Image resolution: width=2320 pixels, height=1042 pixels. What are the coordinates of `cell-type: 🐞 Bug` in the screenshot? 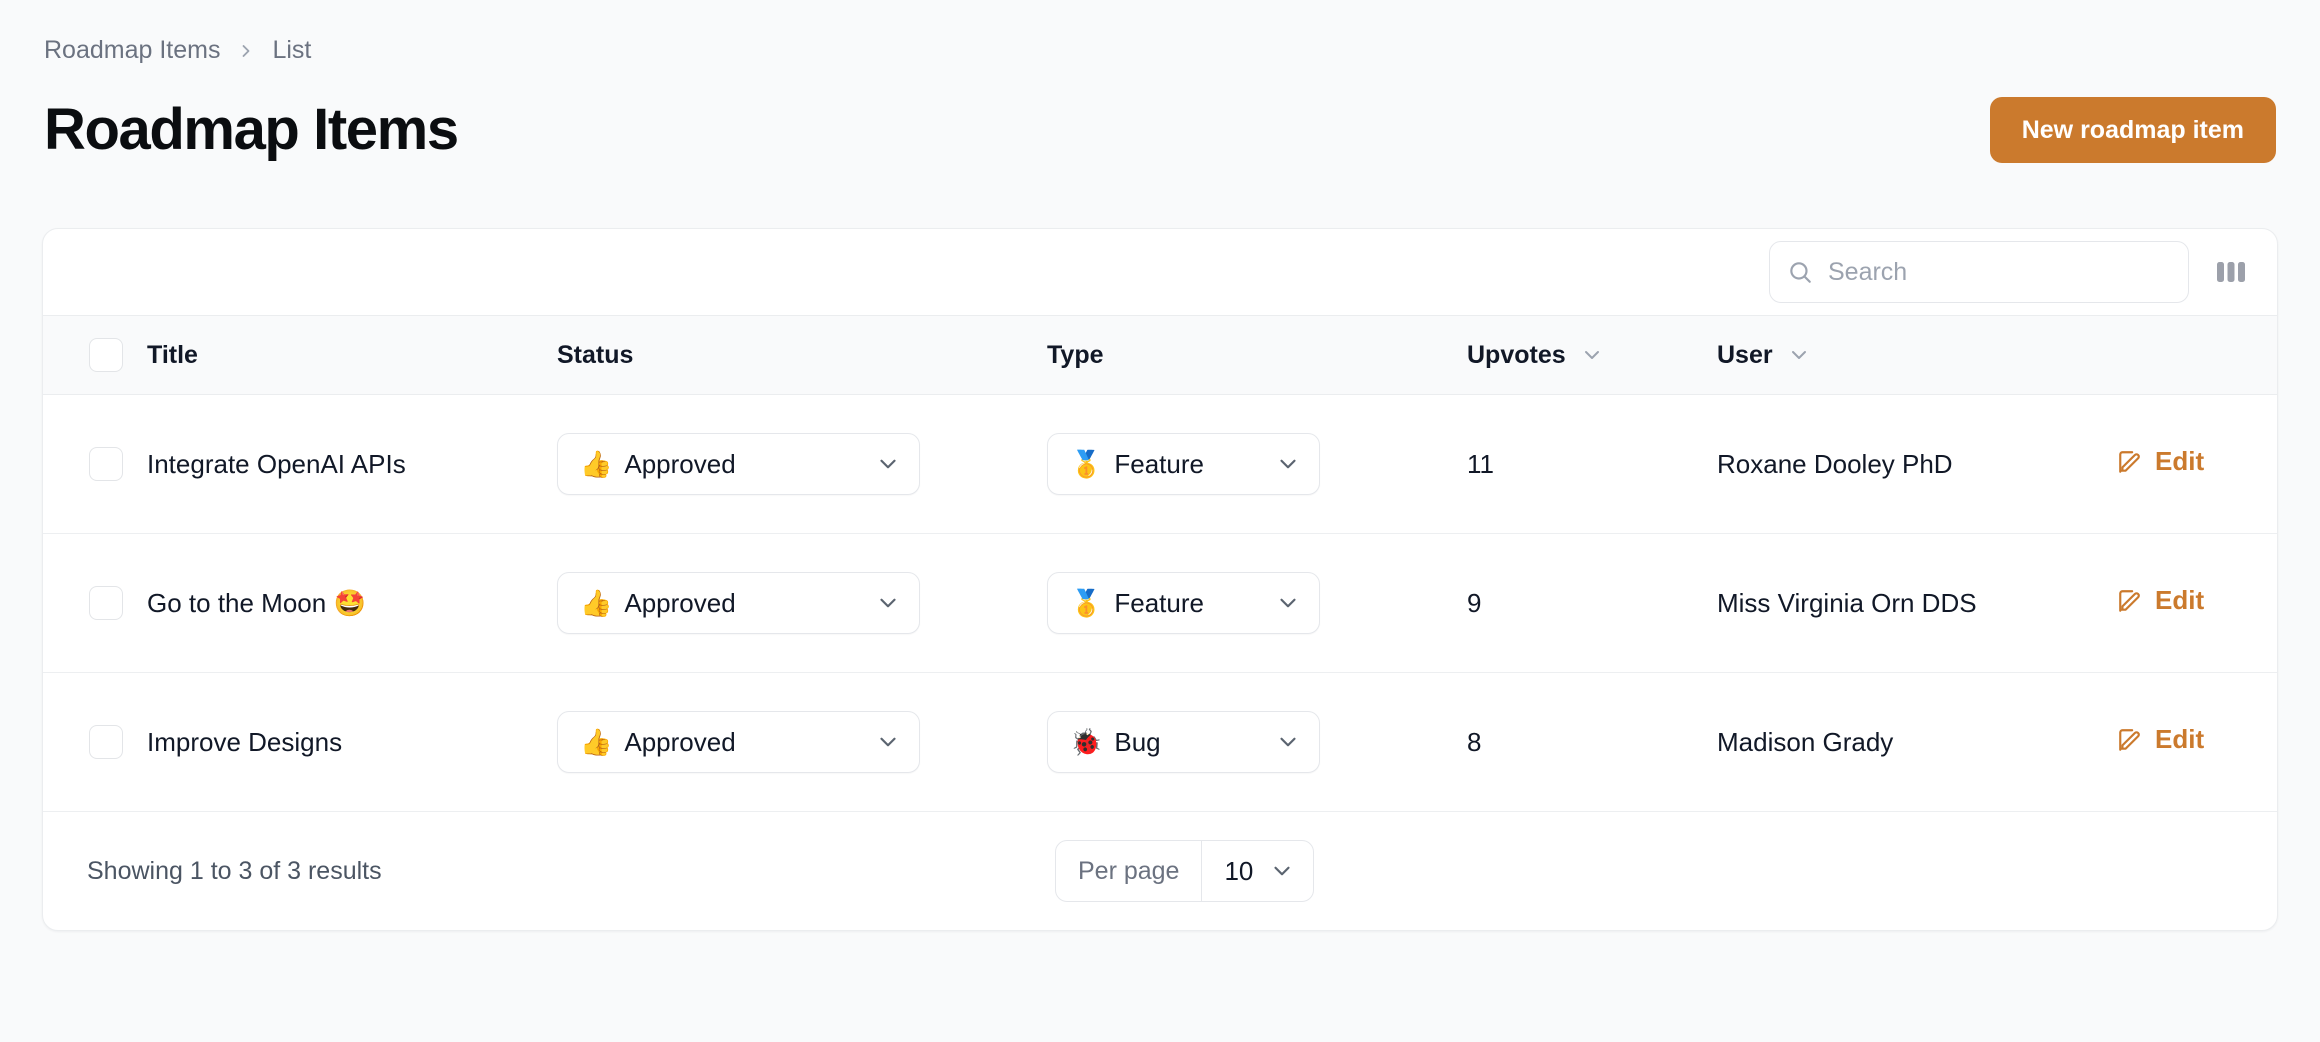 It's located at (1257, 742).